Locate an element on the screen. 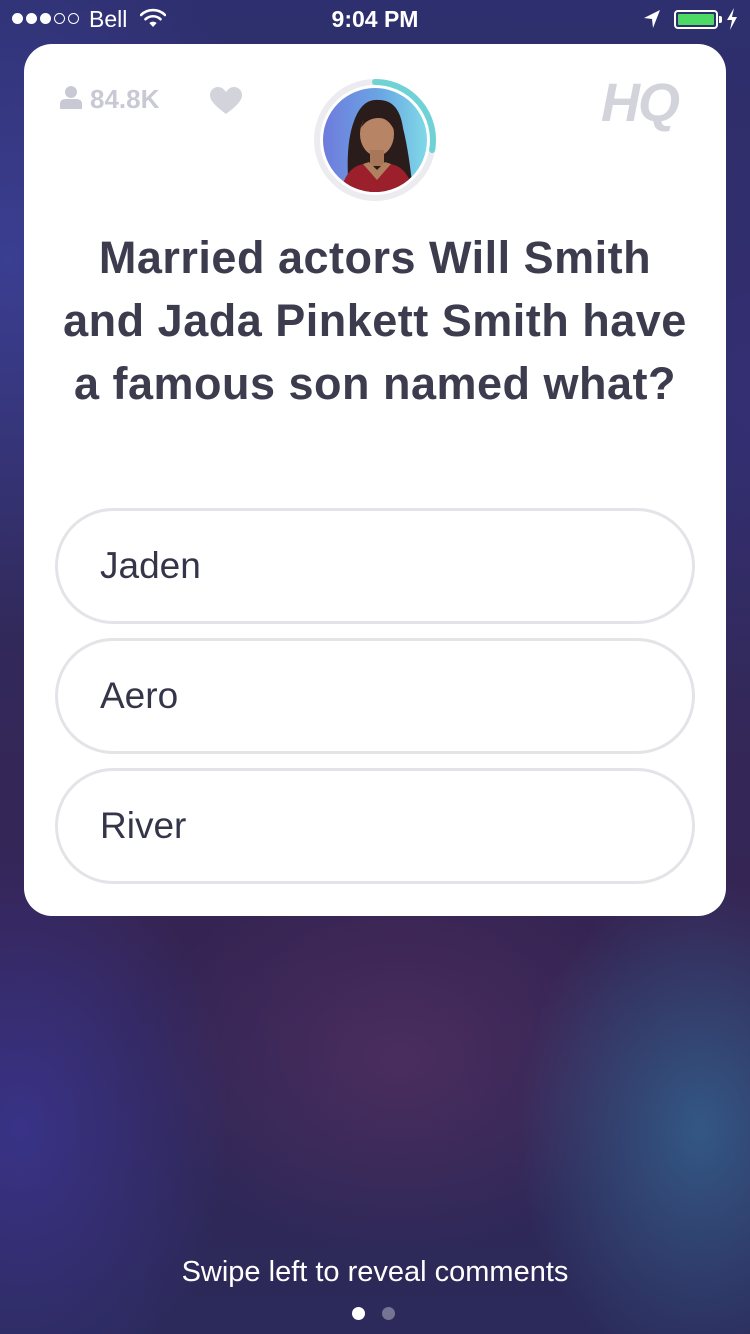  location-arrow-icon is located at coordinates (652, 21).